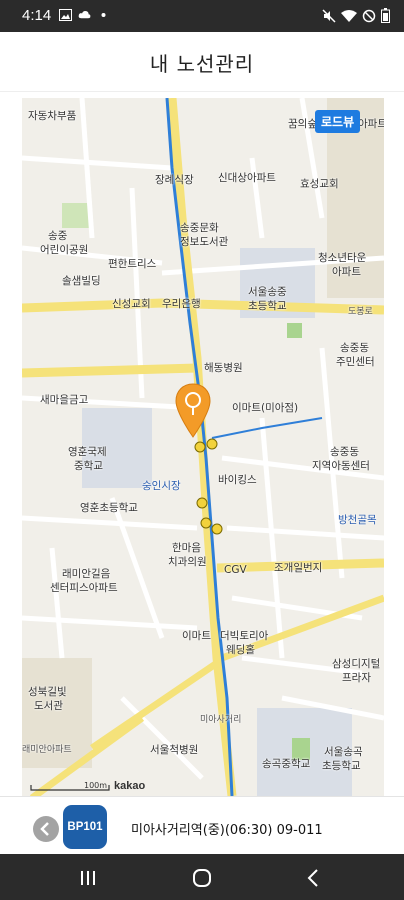 The width and height of the screenshot is (404, 900). What do you see at coordinates (247, 178) in the screenshot?
I see `map-label: 신대상아파트` at bounding box center [247, 178].